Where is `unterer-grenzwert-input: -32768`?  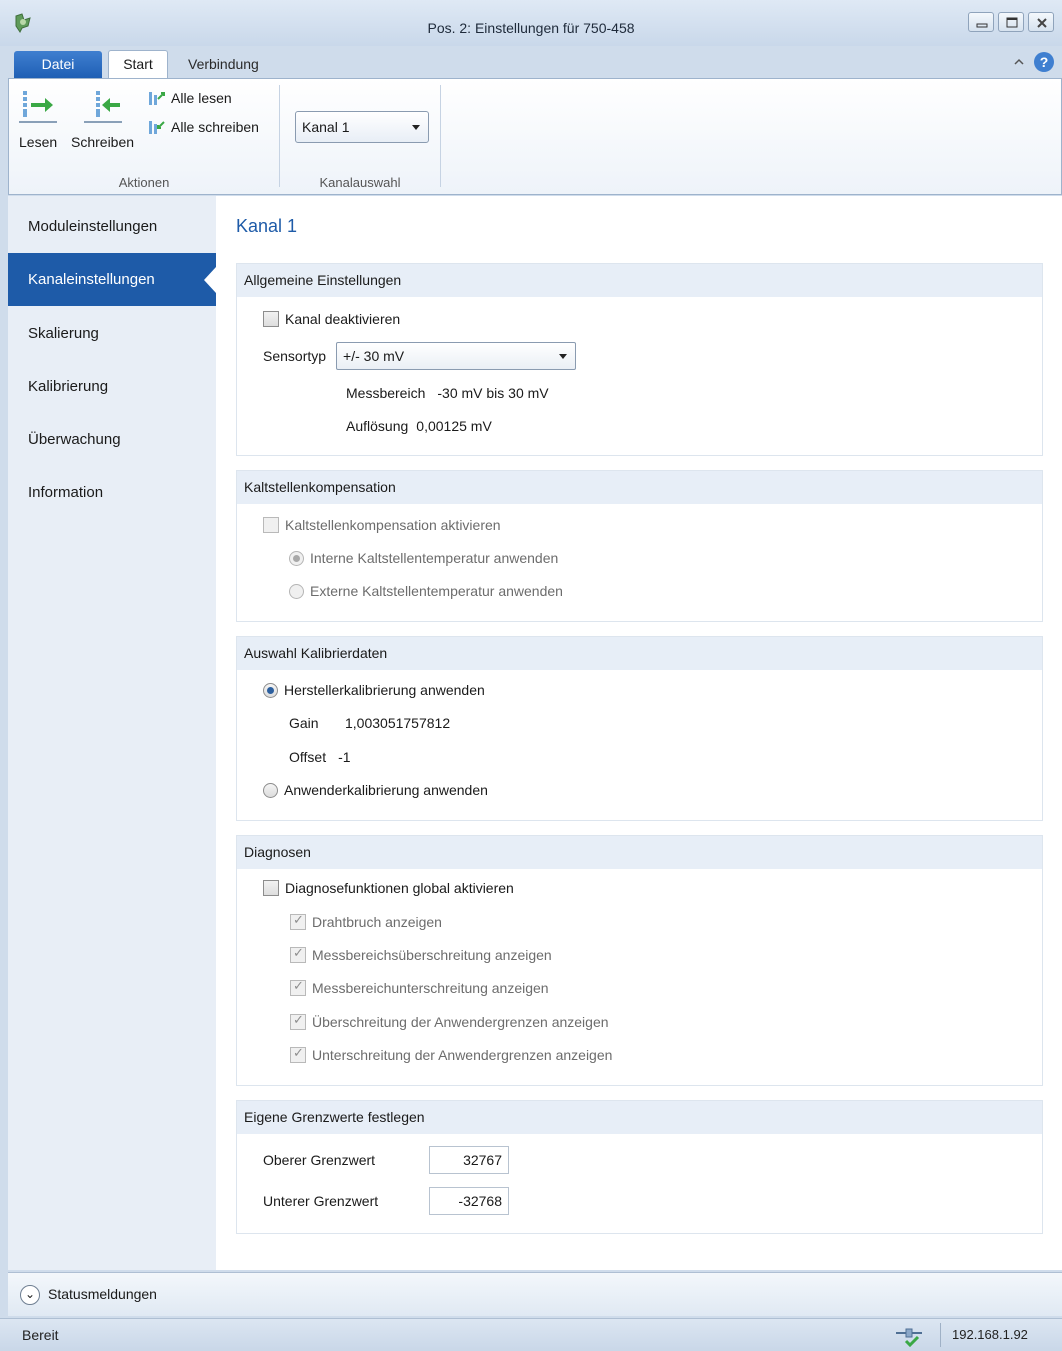
unterer-grenzwert-input: -32768 is located at coordinates (469, 1201).